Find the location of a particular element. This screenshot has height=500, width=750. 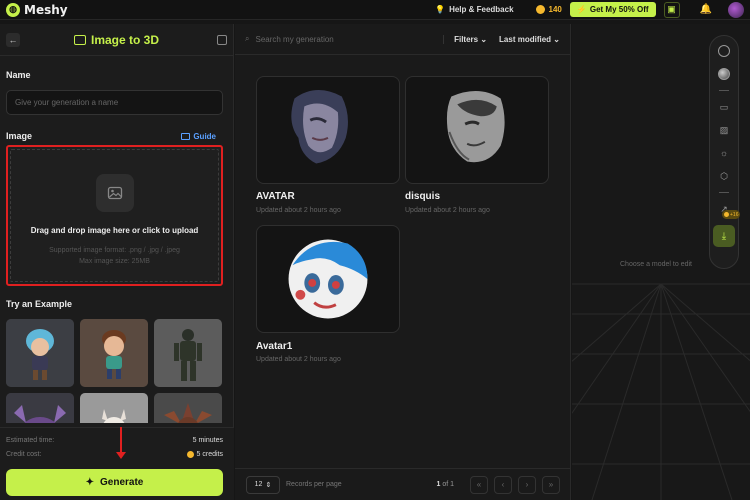

promo-button: ⚡ Get My 50% Off is located at coordinates (612, 9).